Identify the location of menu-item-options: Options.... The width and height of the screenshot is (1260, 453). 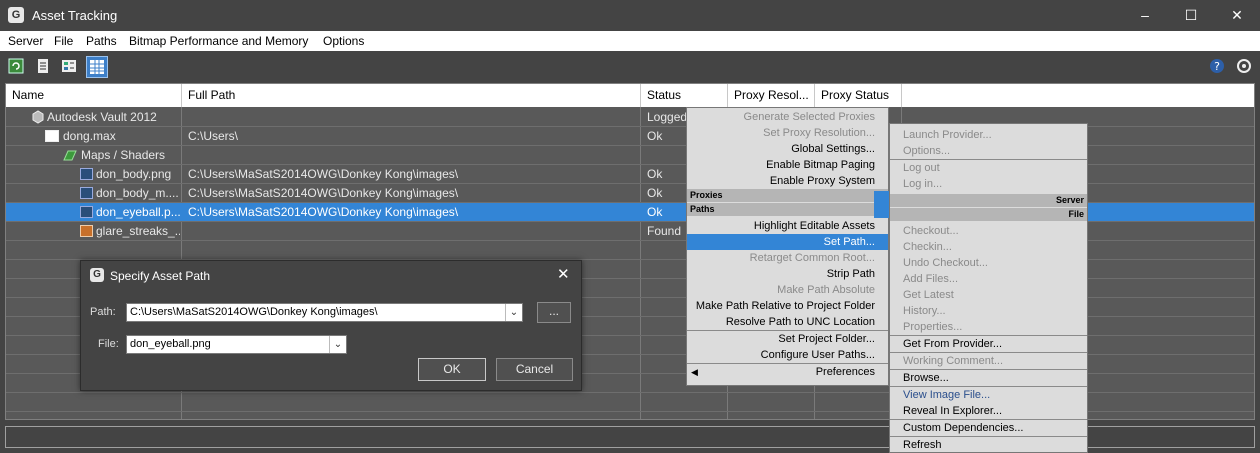
(988, 151).